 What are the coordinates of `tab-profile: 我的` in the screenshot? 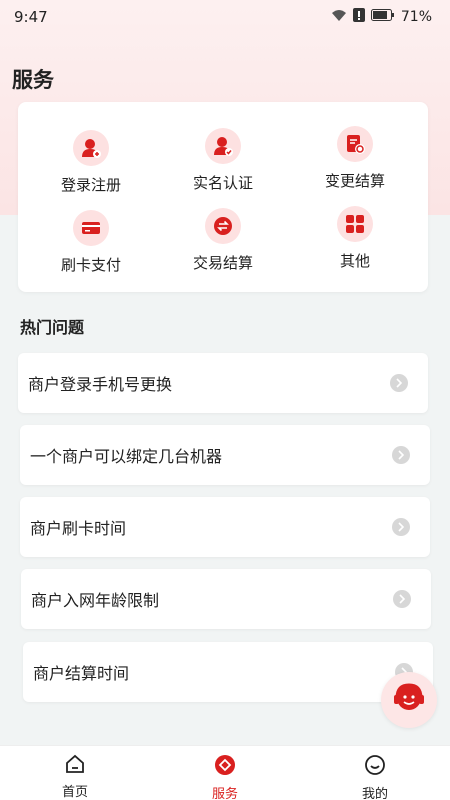 It's located at (375, 773).